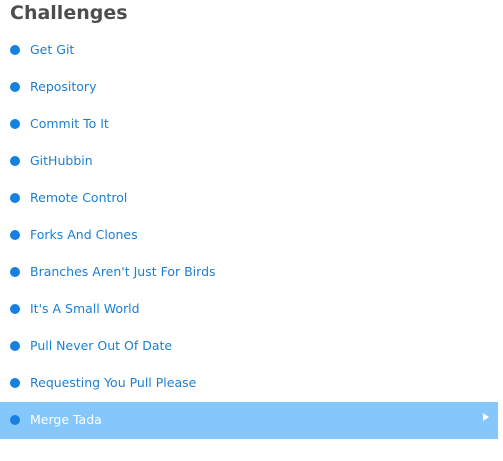 The height and width of the screenshot is (461, 503). What do you see at coordinates (249, 124) in the screenshot?
I see `challenge-item: Commit To It` at bounding box center [249, 124].